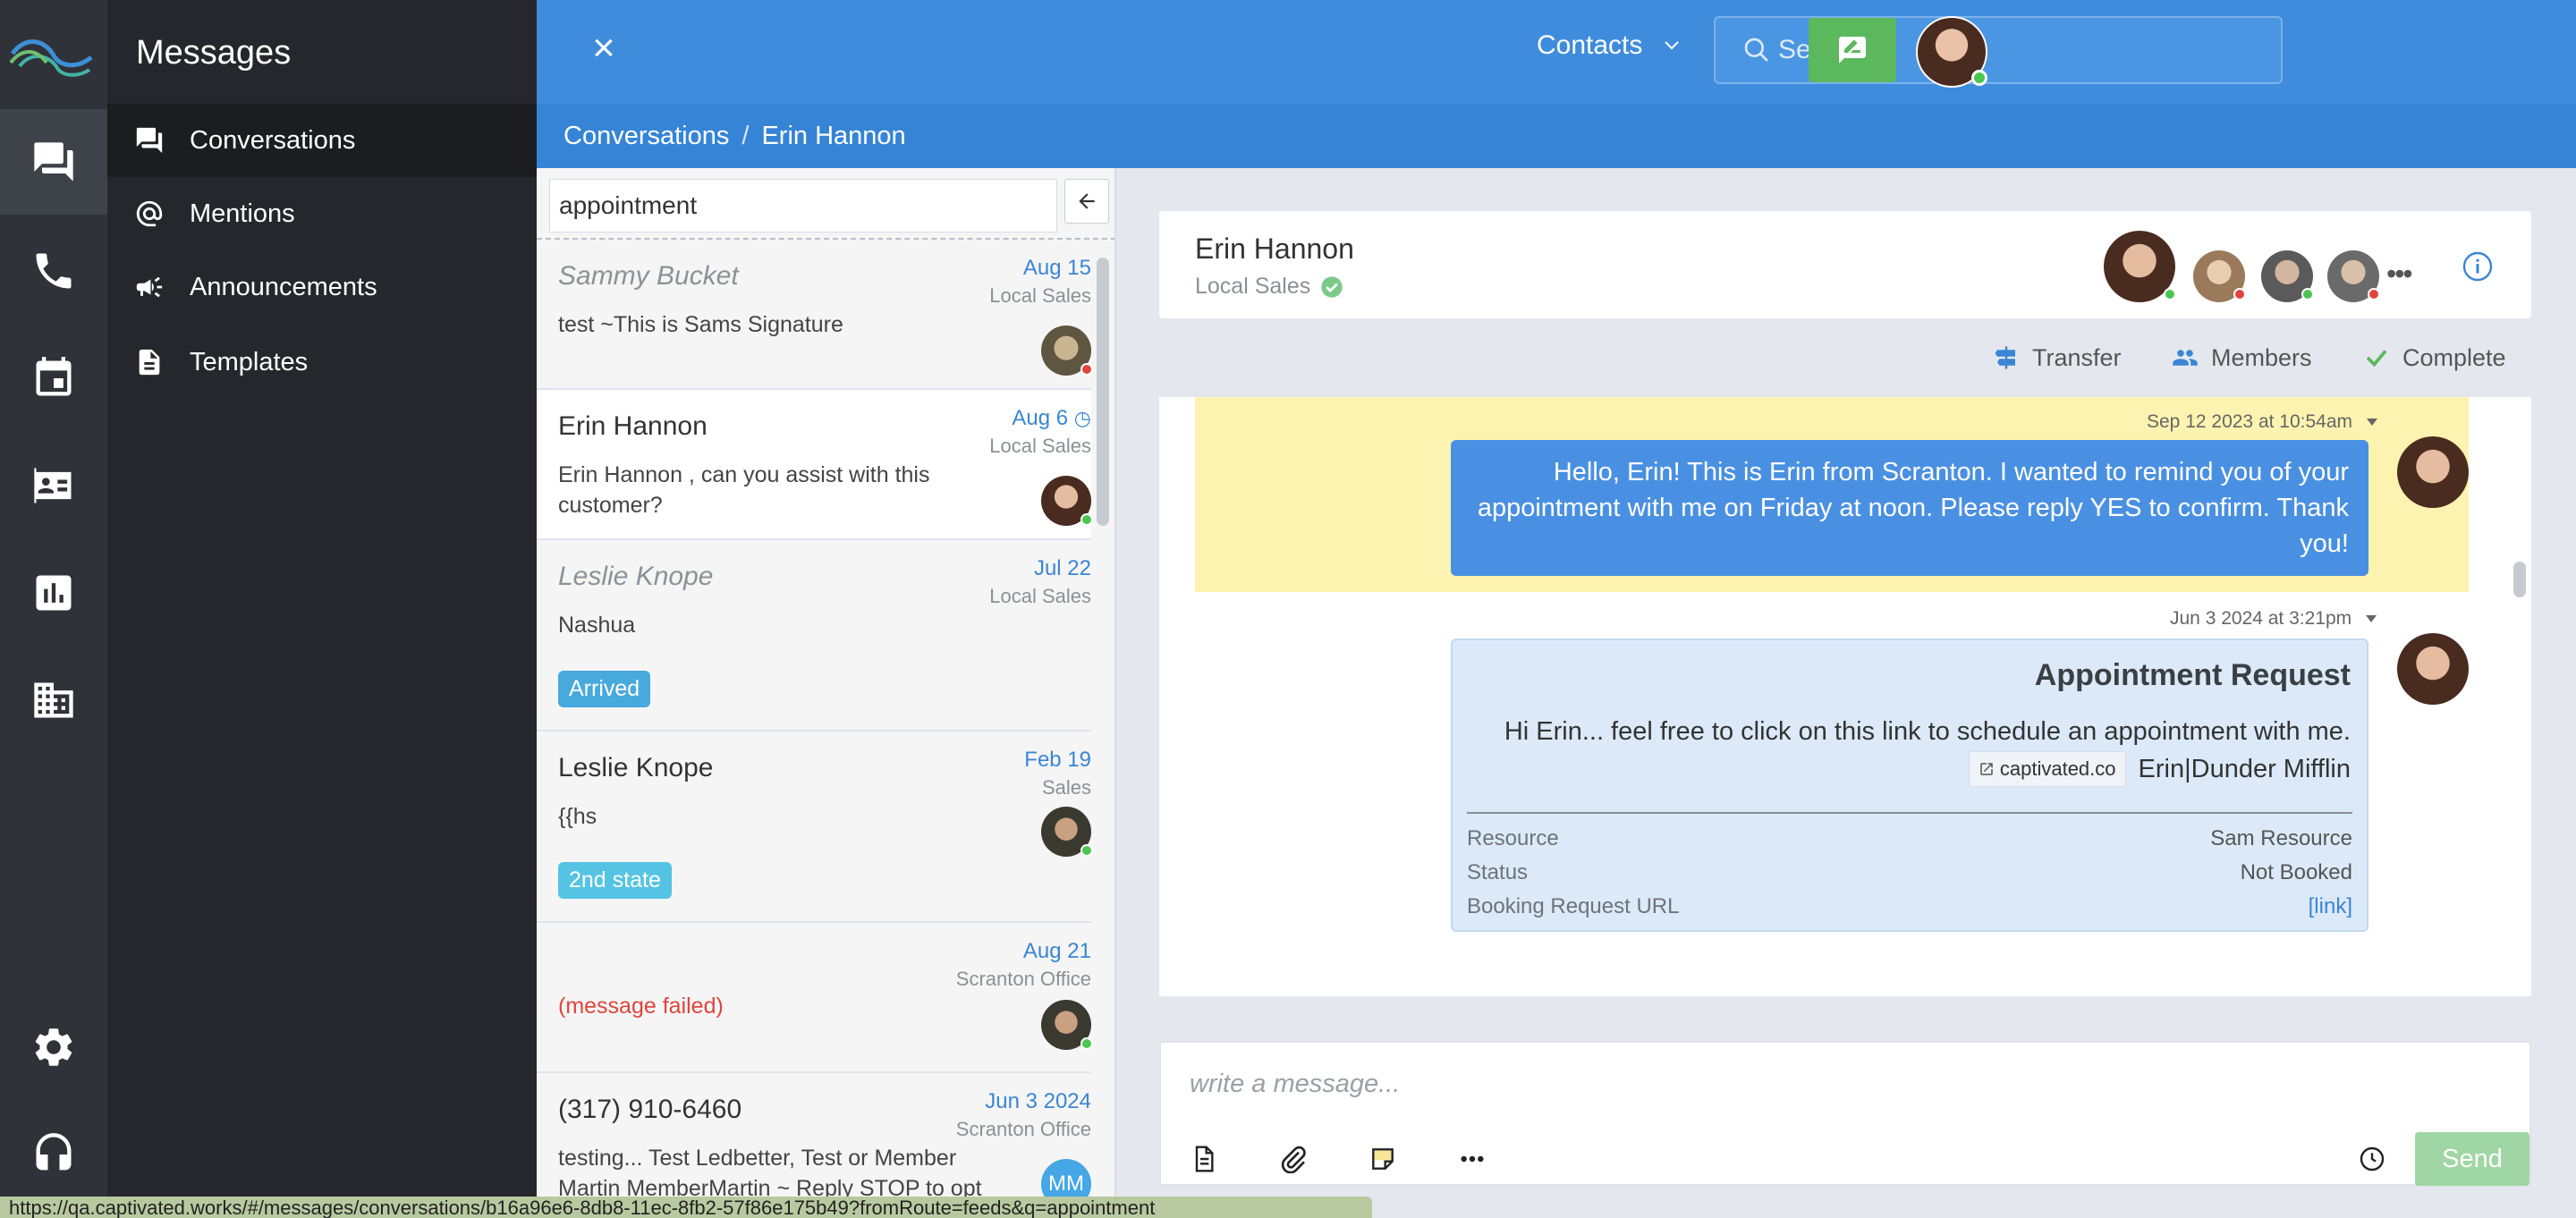  What do you see at coordinates (2454, 357) in the screenshot?
I see `complete-label: Complete` at bounding box center [2454, 357].